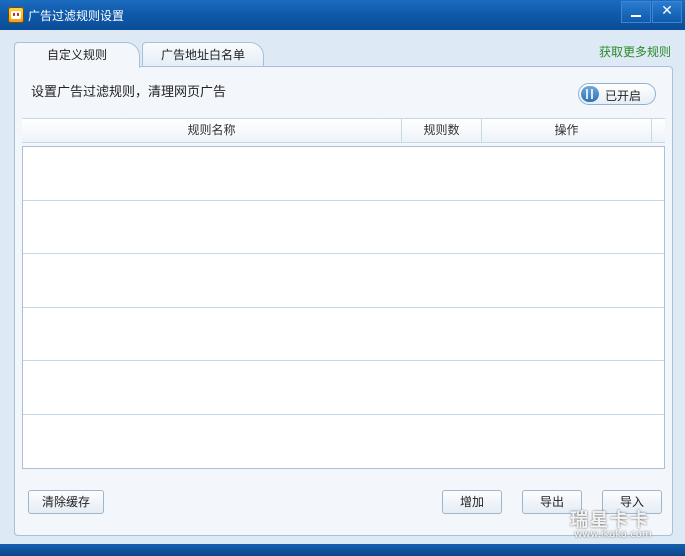  I want to click on column-operation: 操作, so click(567, 130).